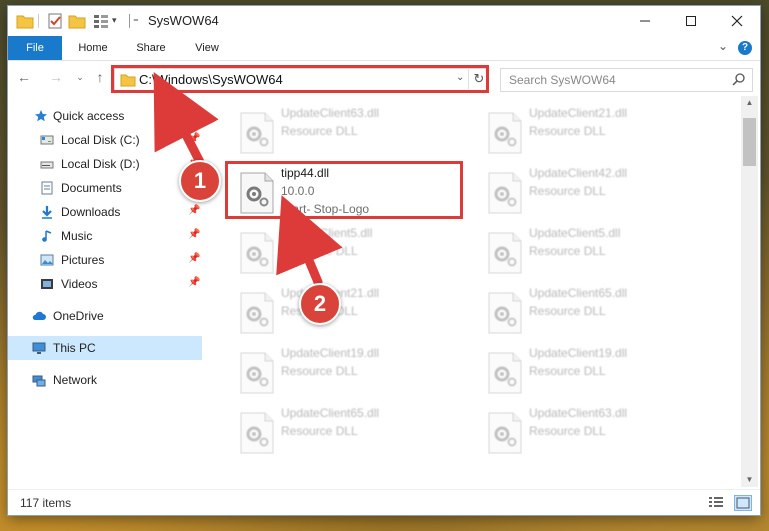  Describe the element at coordinates (186, 119) in the screenshot. I see `arrow-to-address-bar` at that location.